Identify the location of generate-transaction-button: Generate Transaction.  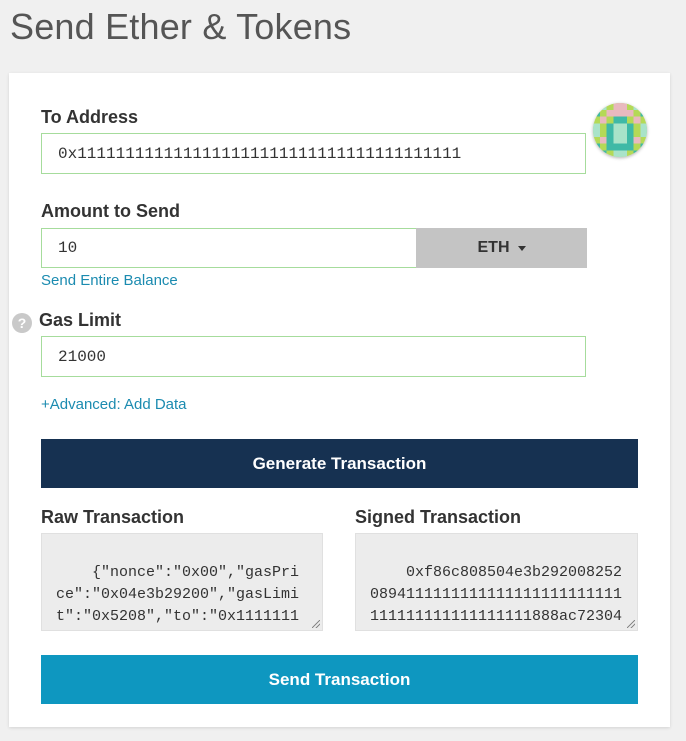
(339, 463).